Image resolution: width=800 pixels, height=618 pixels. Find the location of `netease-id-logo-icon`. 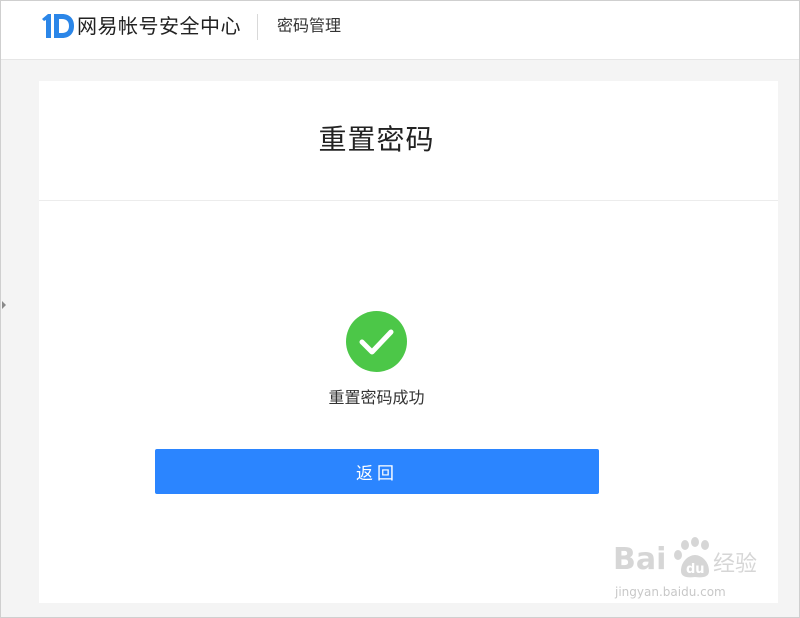

netease-id-logo-icon is located at coordinates (58, 26).